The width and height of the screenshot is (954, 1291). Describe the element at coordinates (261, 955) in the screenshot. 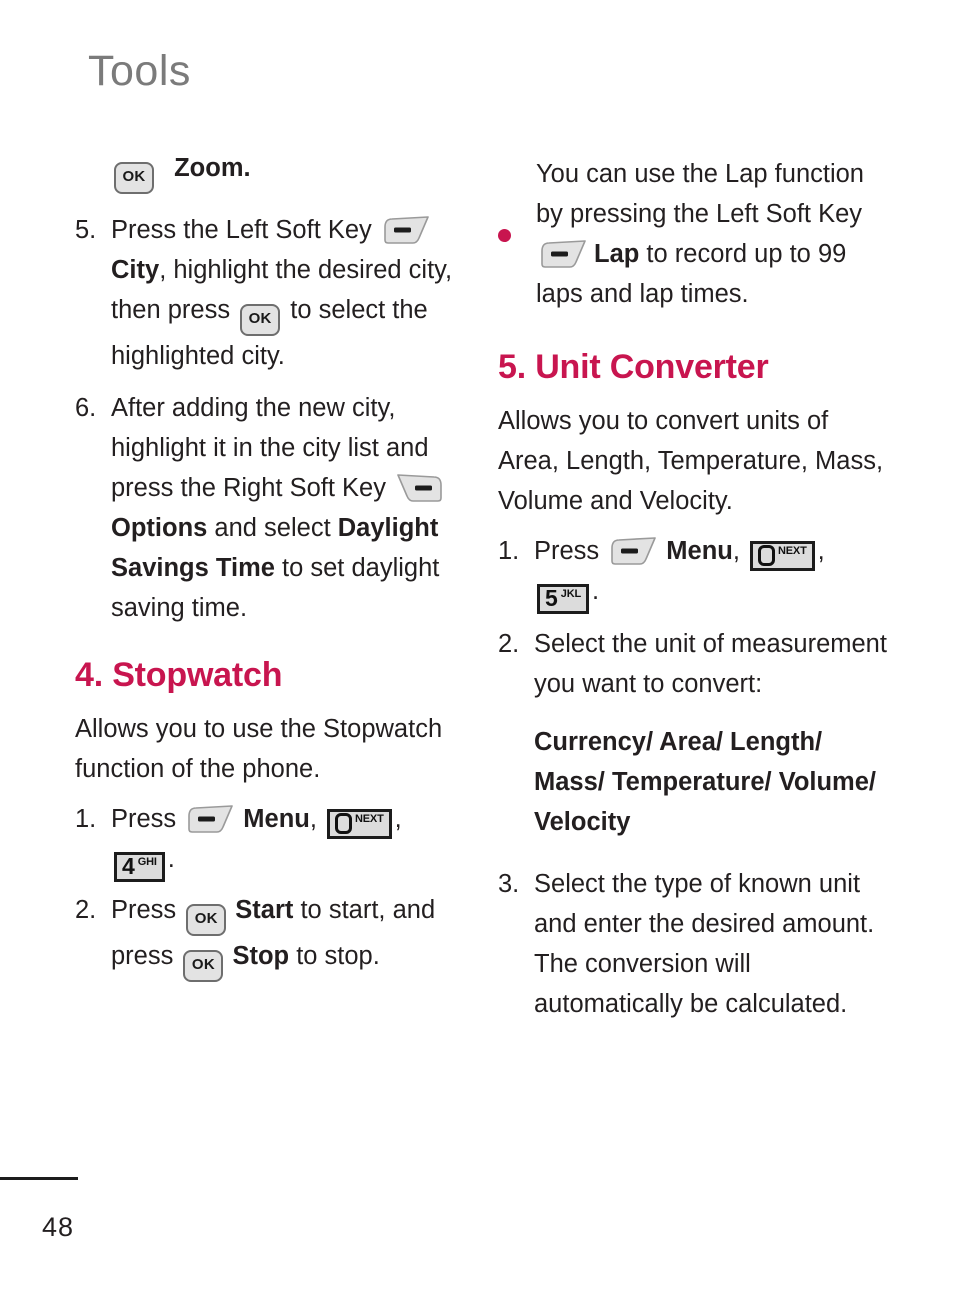

I see `stop-bold: Stop` at that location.